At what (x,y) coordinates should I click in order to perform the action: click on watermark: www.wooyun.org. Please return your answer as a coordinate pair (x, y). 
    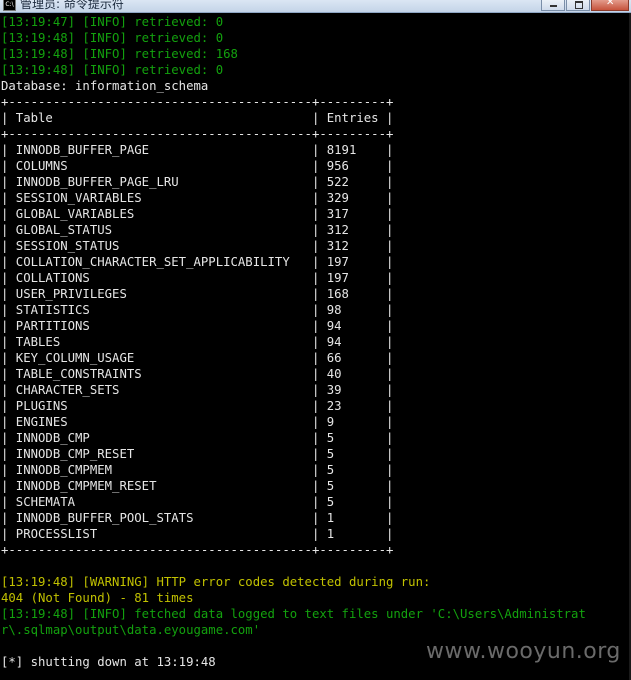
    Looking at the image, I should click on (523, 651).